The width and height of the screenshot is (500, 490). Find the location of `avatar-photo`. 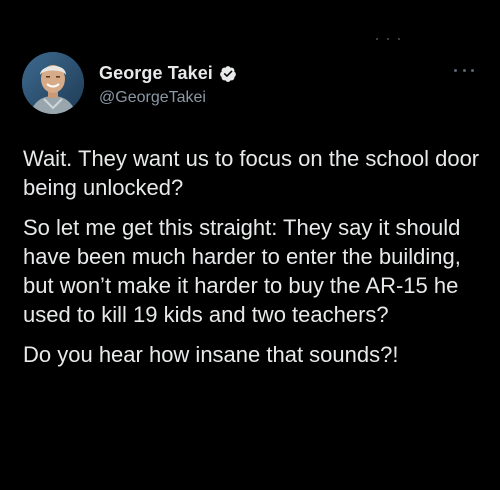

avatar-photo is located at coordinates (53, 83).